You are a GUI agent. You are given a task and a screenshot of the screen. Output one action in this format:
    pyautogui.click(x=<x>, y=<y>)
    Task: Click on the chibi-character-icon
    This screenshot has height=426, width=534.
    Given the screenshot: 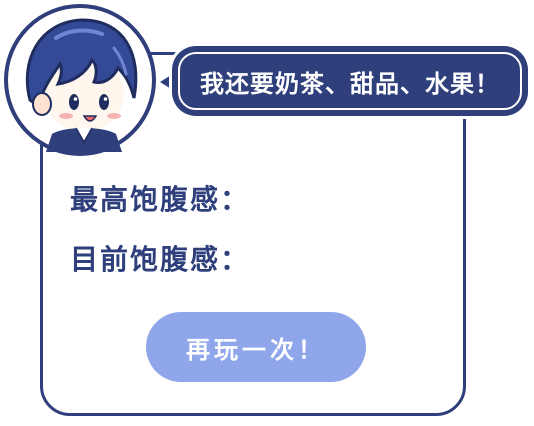 What is the action you would take?
    pyautogui.click(x=80, y=80)
    